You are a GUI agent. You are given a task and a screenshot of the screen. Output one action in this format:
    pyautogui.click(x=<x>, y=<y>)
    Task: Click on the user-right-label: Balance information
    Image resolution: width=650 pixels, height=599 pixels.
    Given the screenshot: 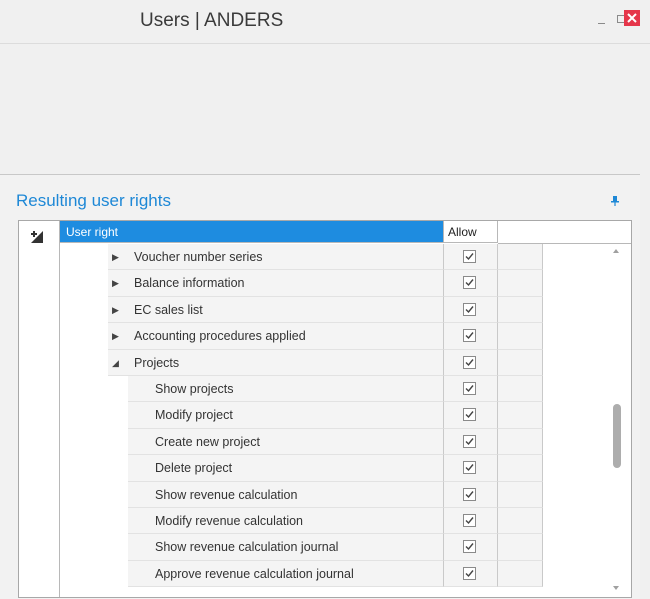 What is the action you would take?
    pyautogui.click(x=275, y=283)
    